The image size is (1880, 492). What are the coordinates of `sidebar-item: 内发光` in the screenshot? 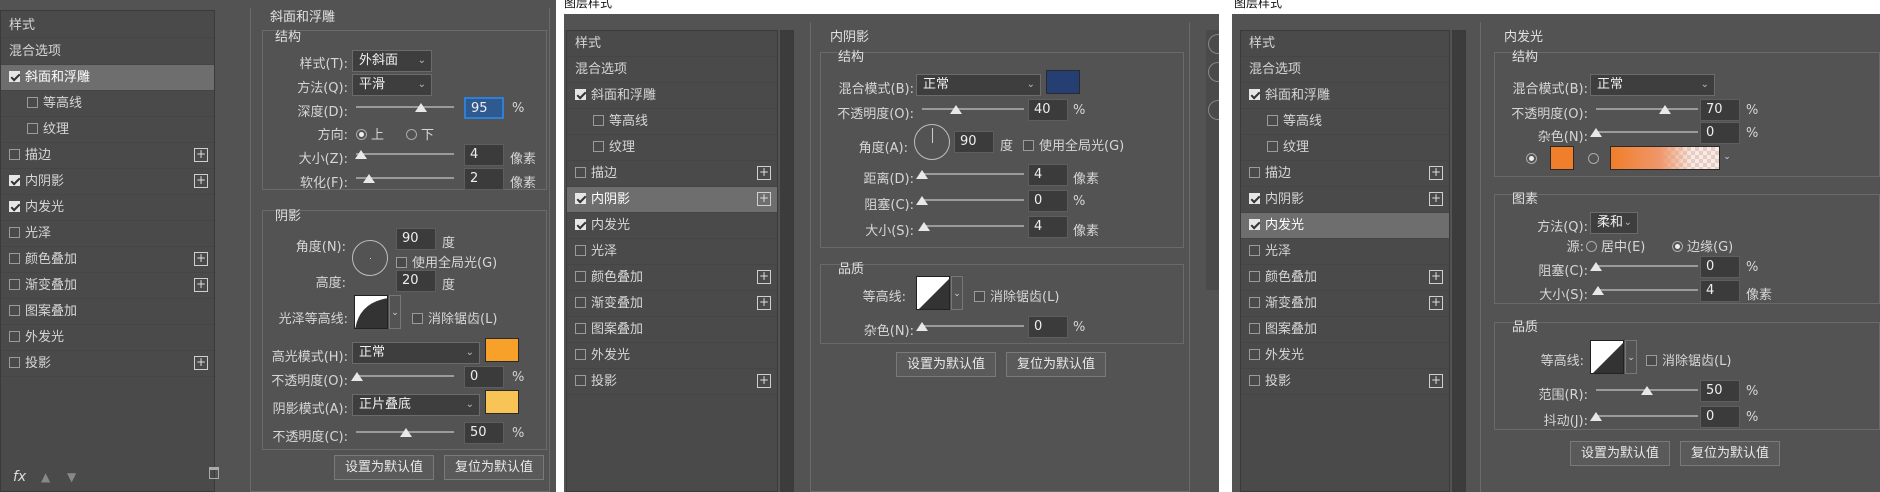 It's located at (672, 226).